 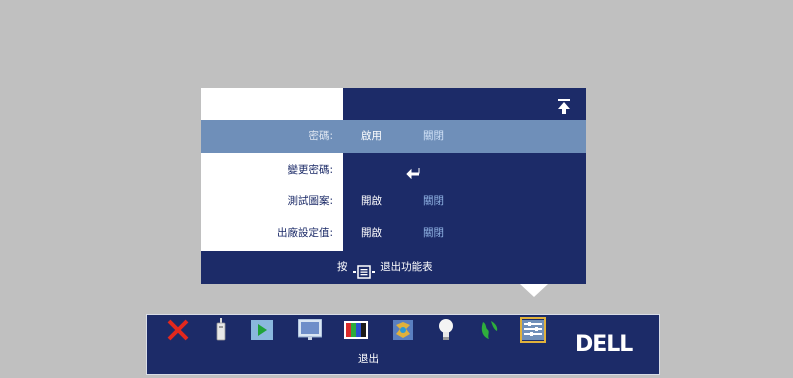 I want to click on menu-row-factory-reset: 出廠設定值: 開啟 關閉, so click(x=393, y=233).